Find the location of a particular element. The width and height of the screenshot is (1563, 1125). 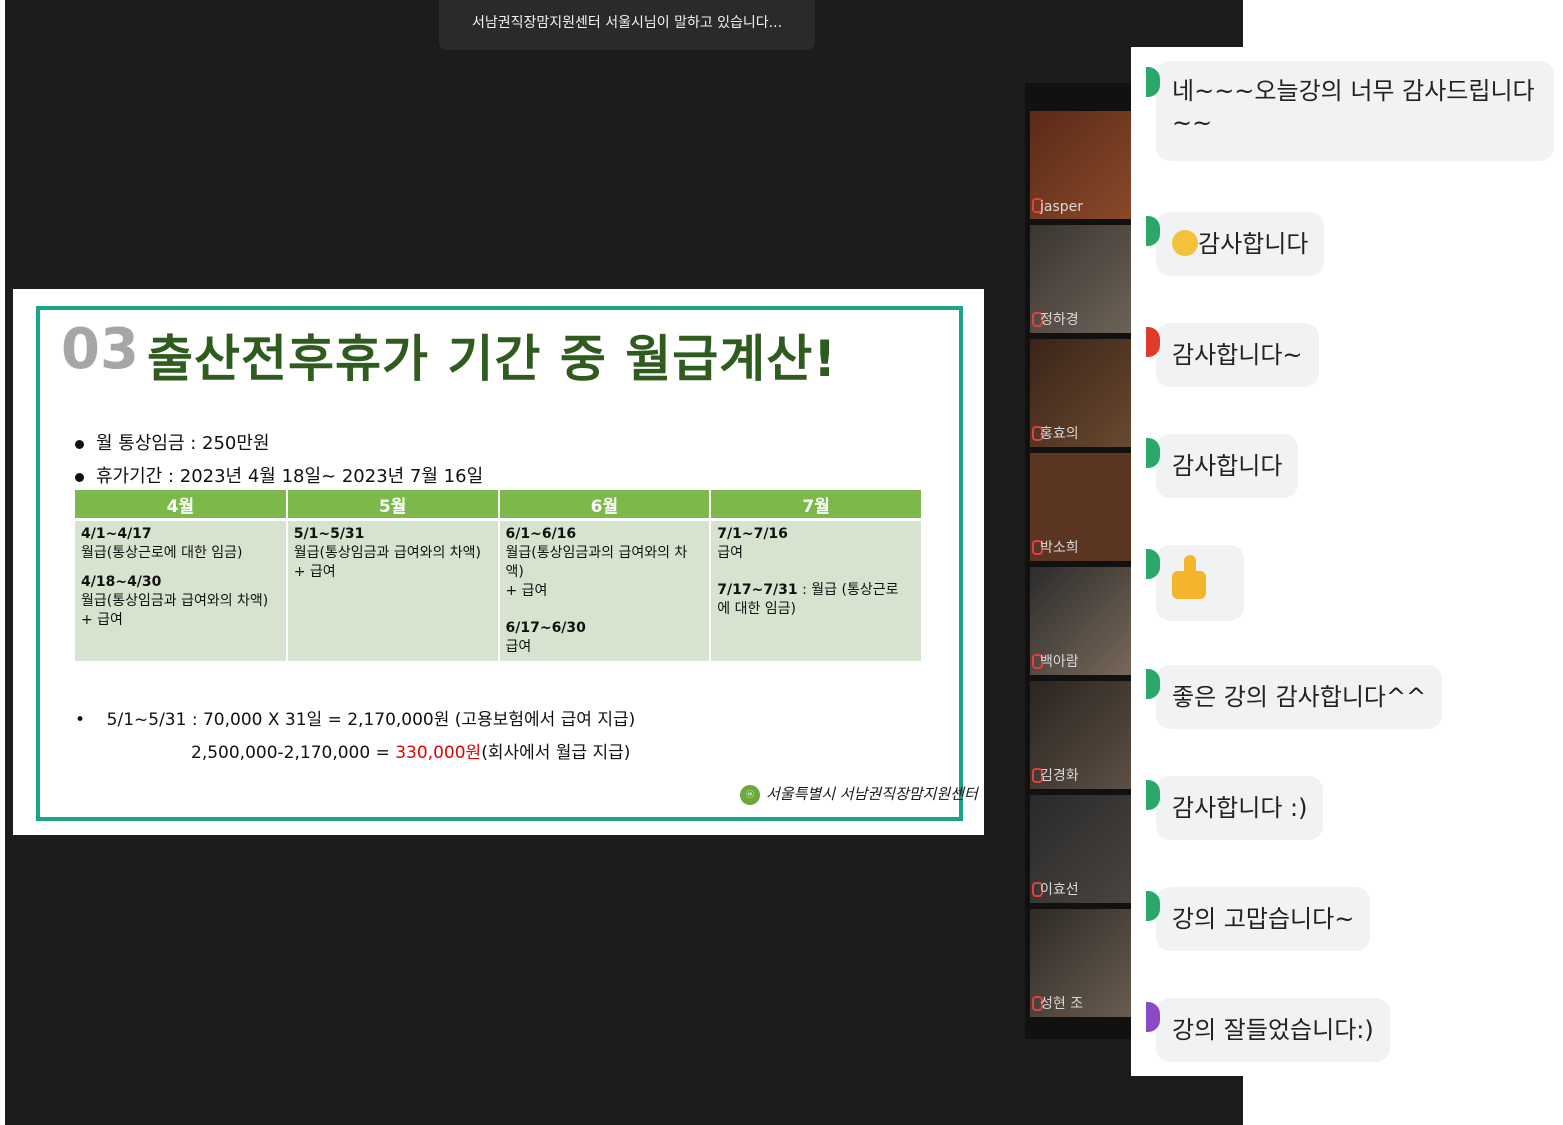

participant-tile: 홍효의 is located at coordinates (1083, 393).